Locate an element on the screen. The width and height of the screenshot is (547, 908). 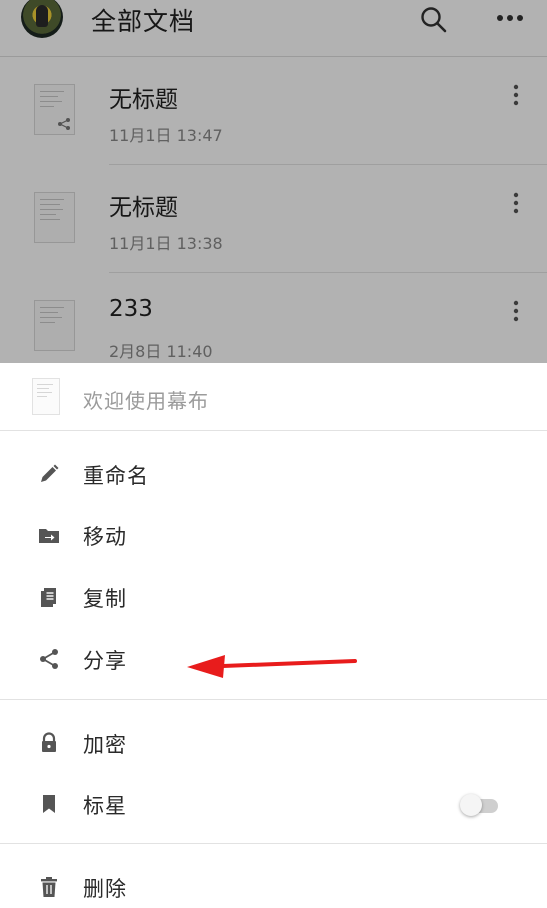
trash-icon is located at coordinates (49, 887).